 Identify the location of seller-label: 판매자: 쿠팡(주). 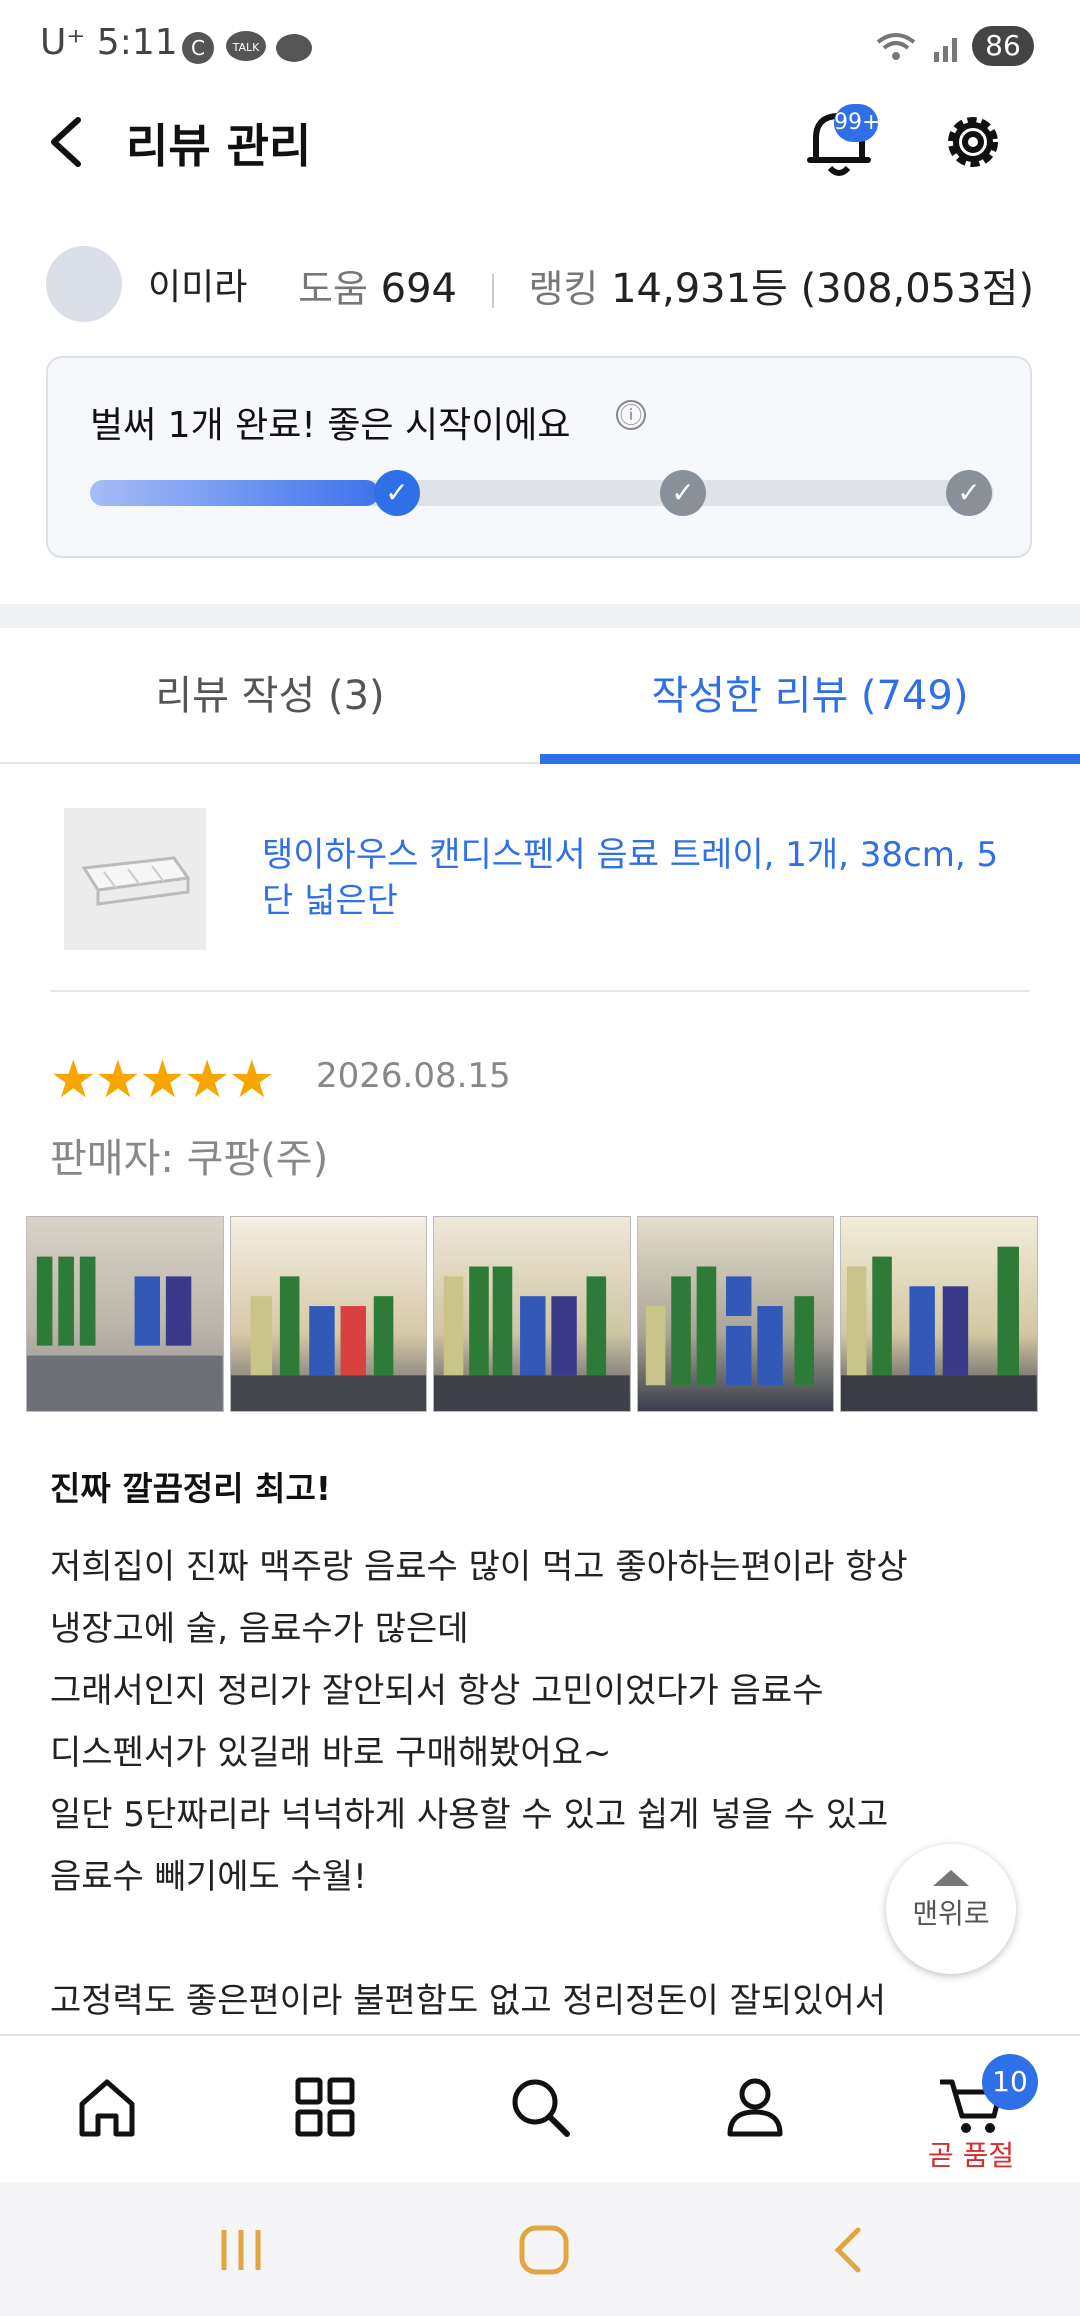
(189, 1159).